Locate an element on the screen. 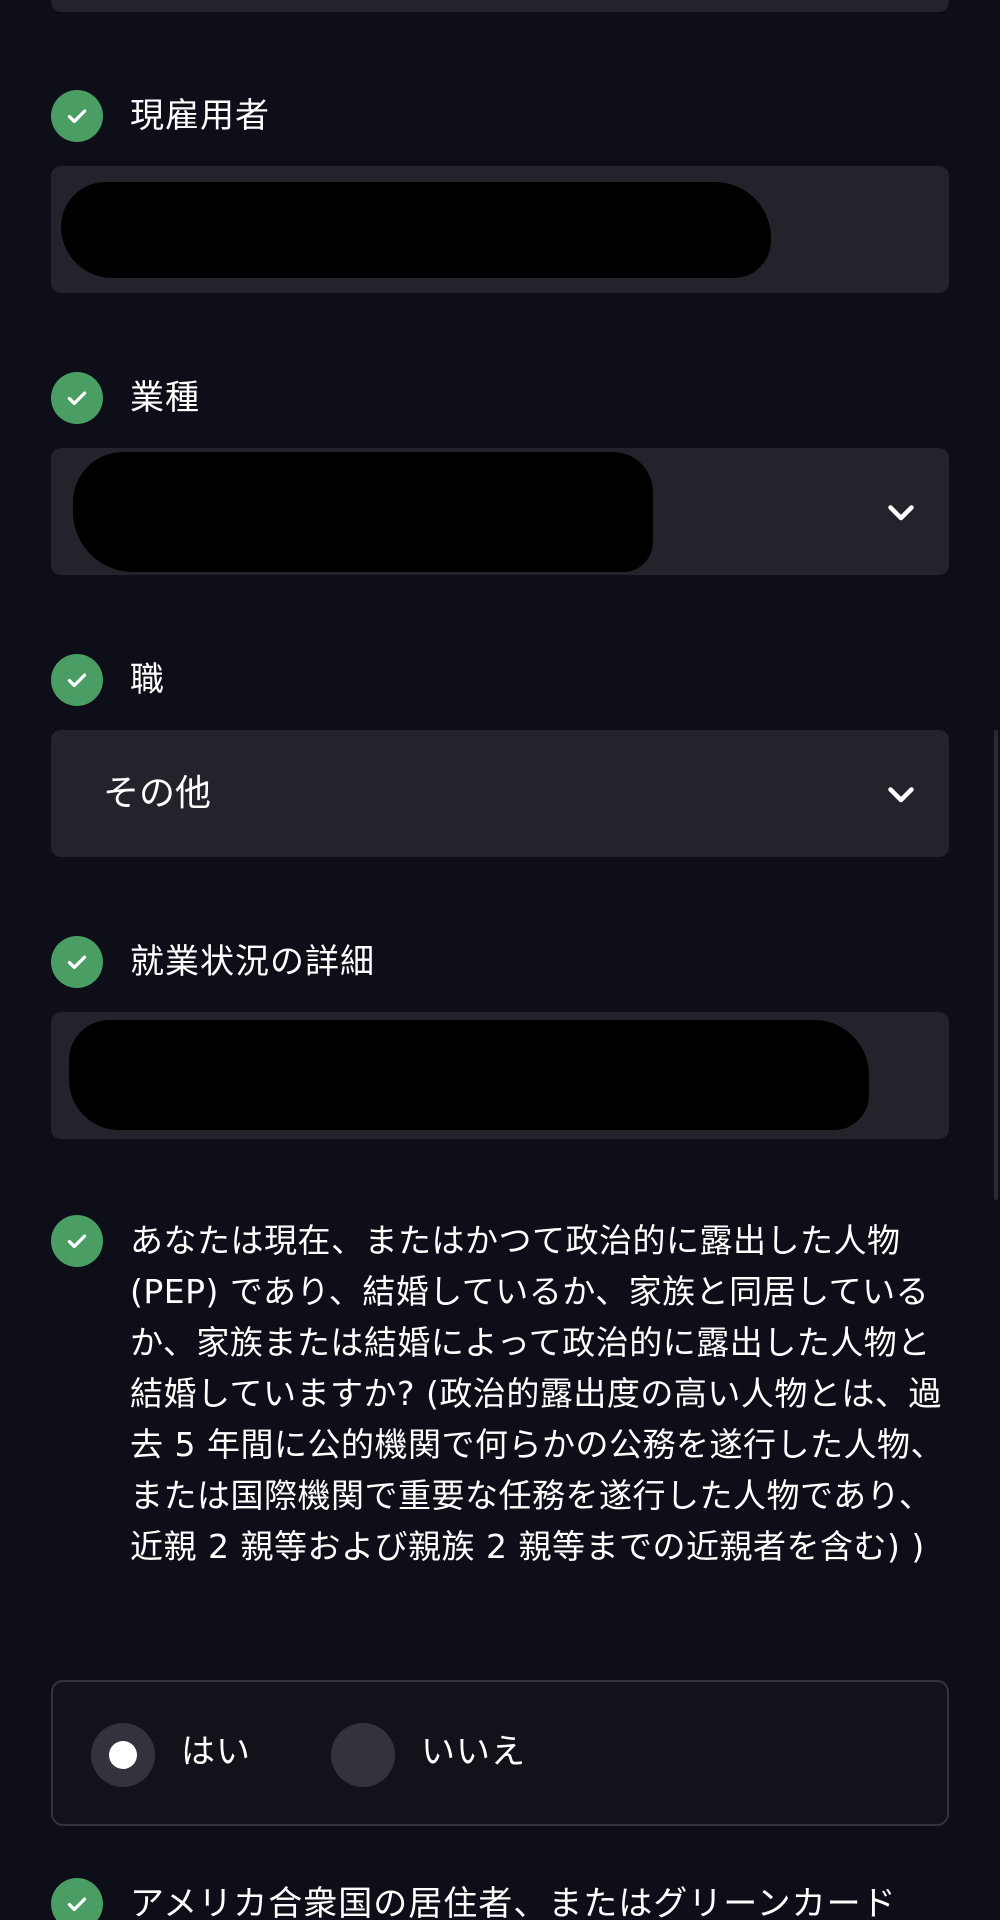 The height and width of the screenshot is (1920, 1000). occupation-label: 職 is located at coordinates (147, 680).